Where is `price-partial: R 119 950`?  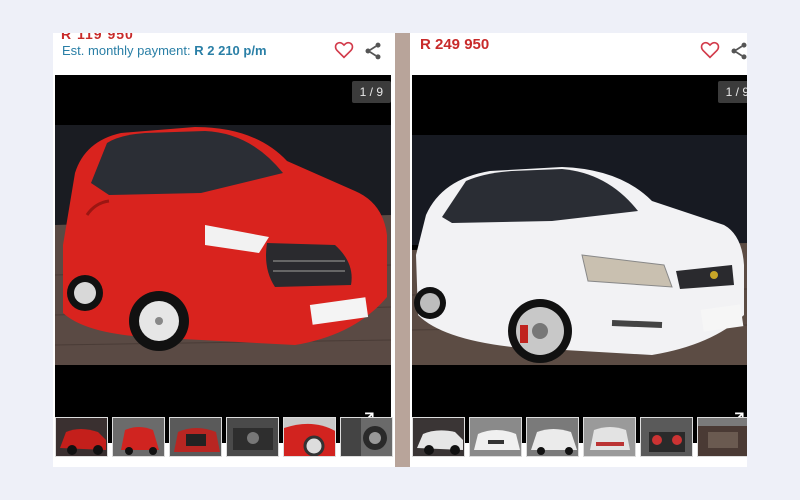 price-partial: R 119 950 is located at coordinates (97, 37).